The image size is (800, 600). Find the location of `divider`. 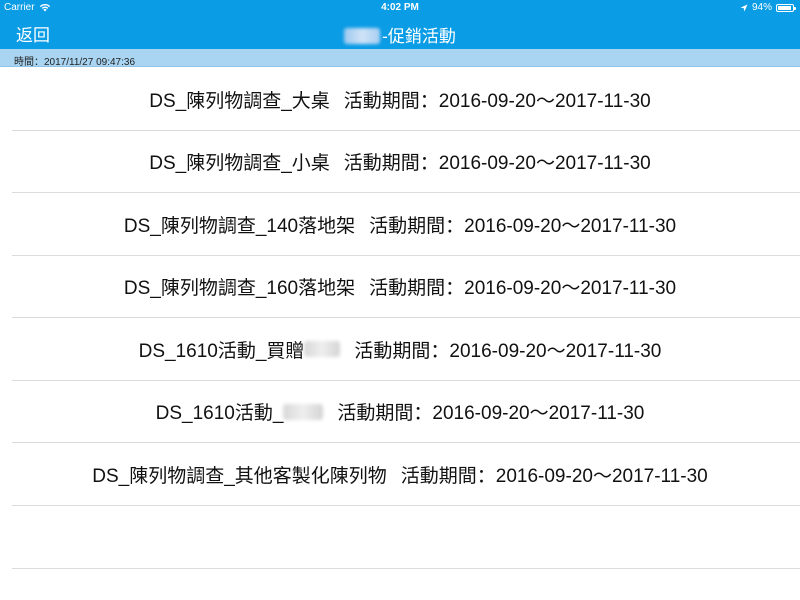

divider is located at coordinates (406, 568).